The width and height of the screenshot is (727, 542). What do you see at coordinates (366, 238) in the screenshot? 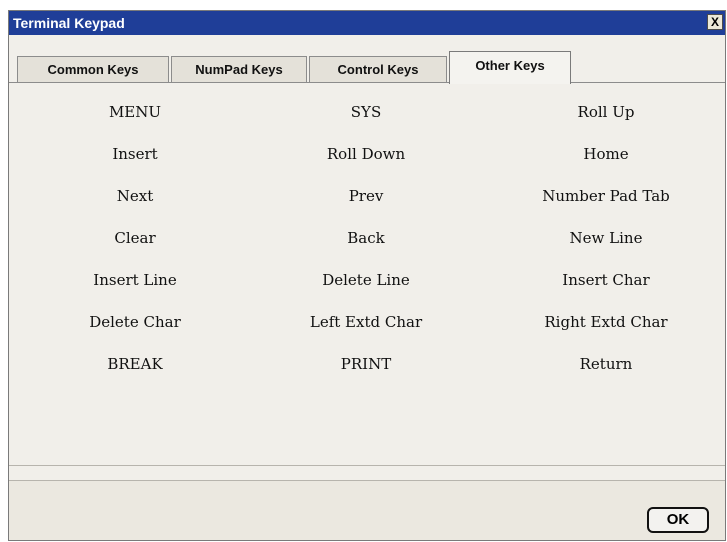
I see `key-back: Back` at bounding box center [366, 238].